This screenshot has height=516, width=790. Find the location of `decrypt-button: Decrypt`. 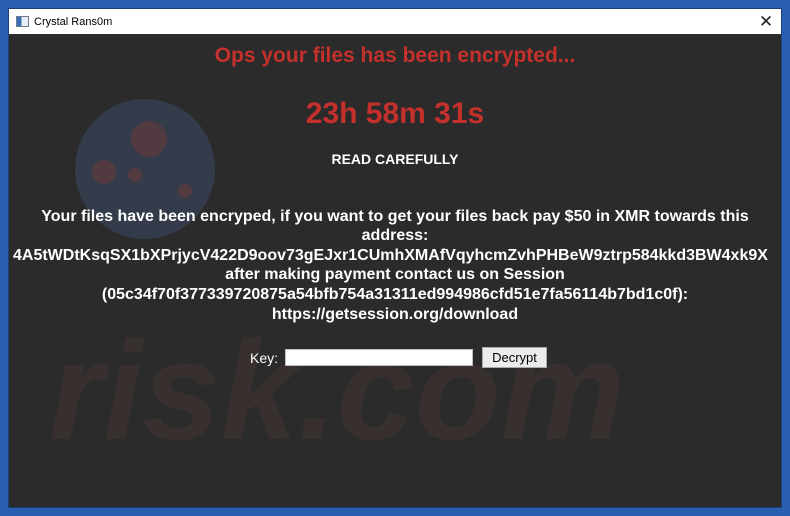

decrypt-button: Decrypt is located at coordinates (515, 357).